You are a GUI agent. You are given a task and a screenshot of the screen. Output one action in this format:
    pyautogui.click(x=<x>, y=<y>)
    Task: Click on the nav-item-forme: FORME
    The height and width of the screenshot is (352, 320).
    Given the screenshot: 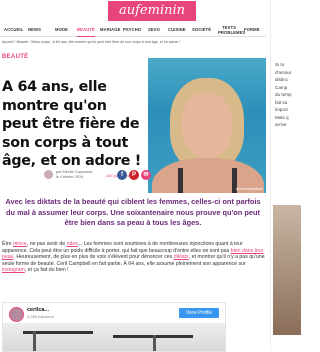 What is the action you would take?
    pyautogui.click(x=252, y=30)
    